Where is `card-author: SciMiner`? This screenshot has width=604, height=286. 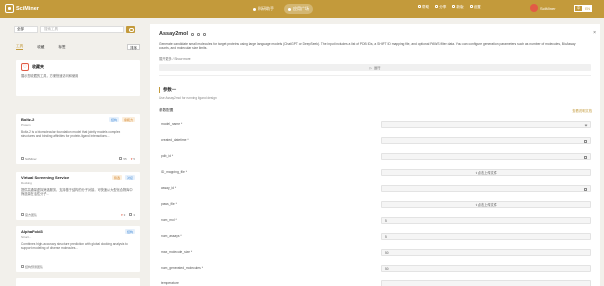 card-author: SciMiner is located at coordinates (31, 159).